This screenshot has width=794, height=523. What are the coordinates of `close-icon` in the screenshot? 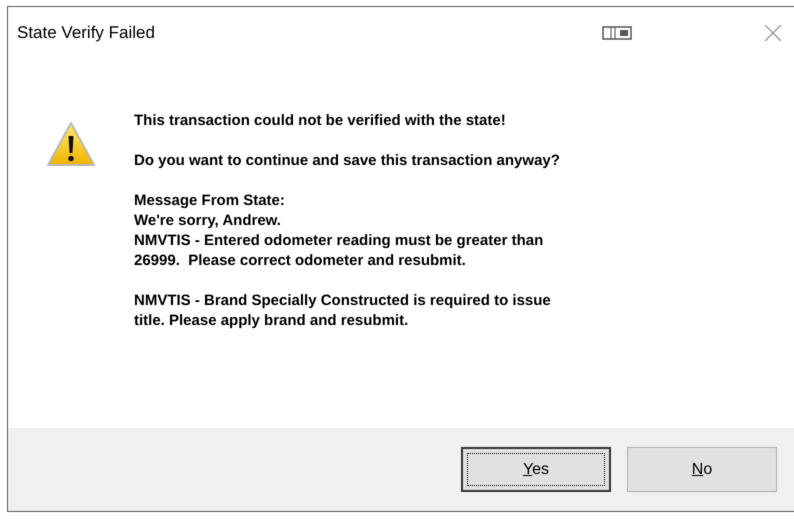 It's located at (773, 33).